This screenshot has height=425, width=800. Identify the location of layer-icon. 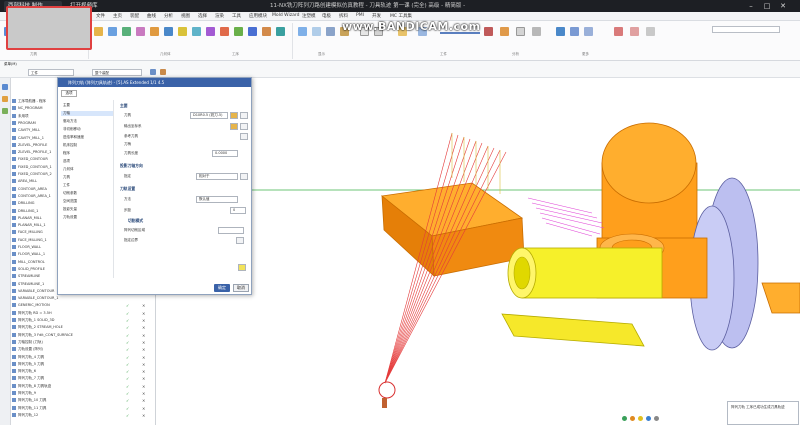
(140, 31).